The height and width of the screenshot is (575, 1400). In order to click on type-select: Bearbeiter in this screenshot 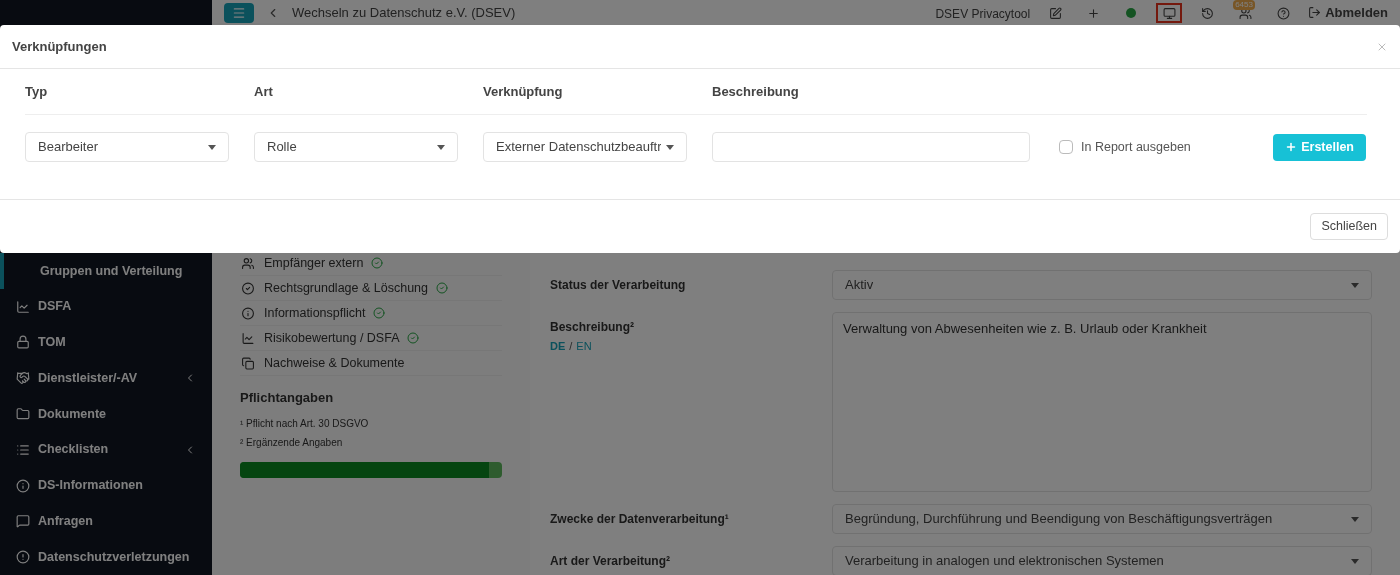, I will do `click(127, 147)`.